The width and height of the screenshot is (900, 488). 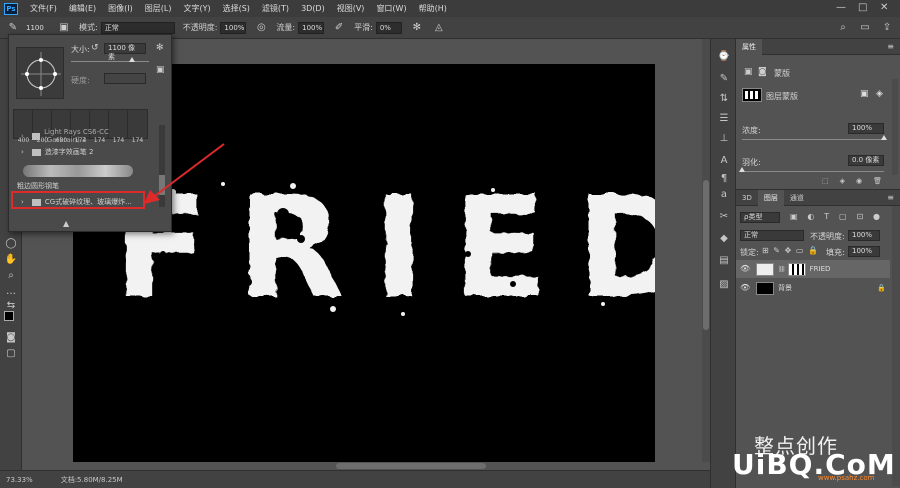 I want to click on brush-group-row: › Light Rays CS6-CC (Garkrain) 2, so click(x=81, y=136).